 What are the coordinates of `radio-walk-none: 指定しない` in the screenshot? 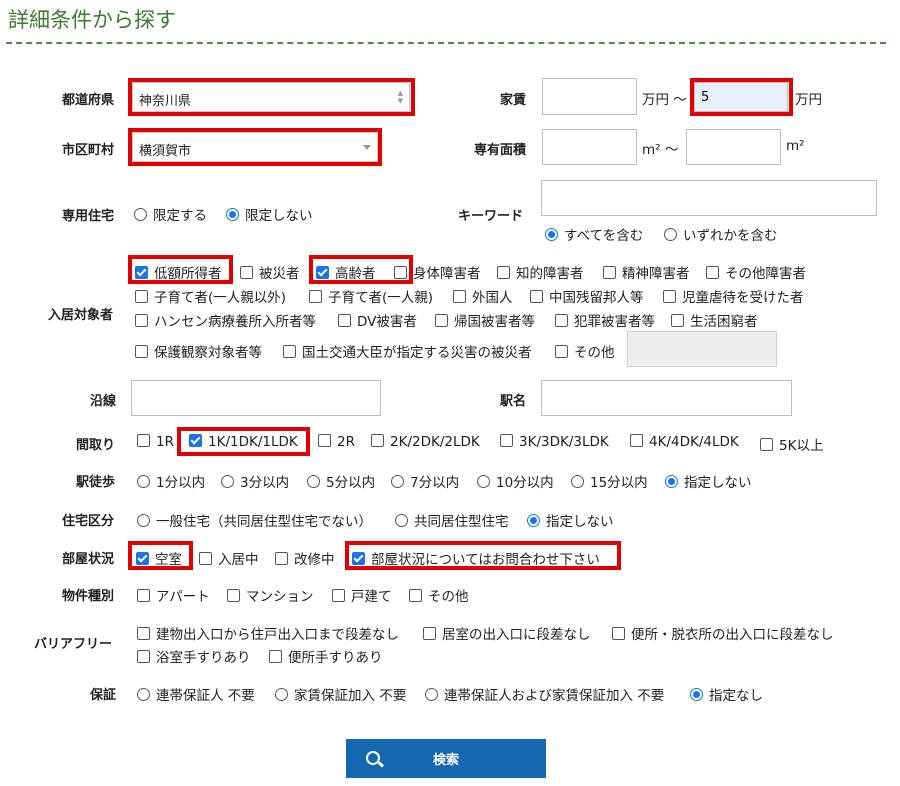 It's located at (708, 481).